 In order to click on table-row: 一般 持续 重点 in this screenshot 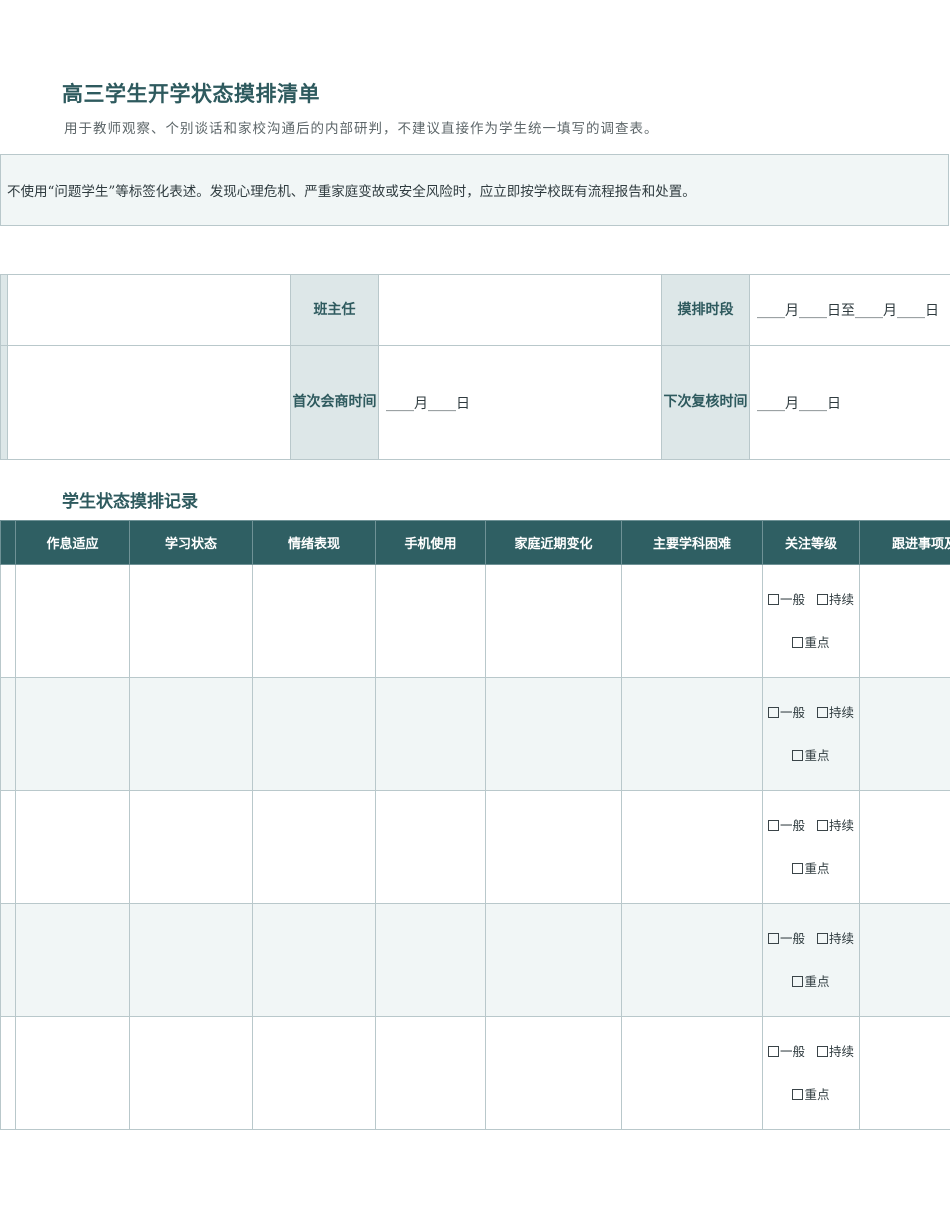, I will do `click(475, 960)`.